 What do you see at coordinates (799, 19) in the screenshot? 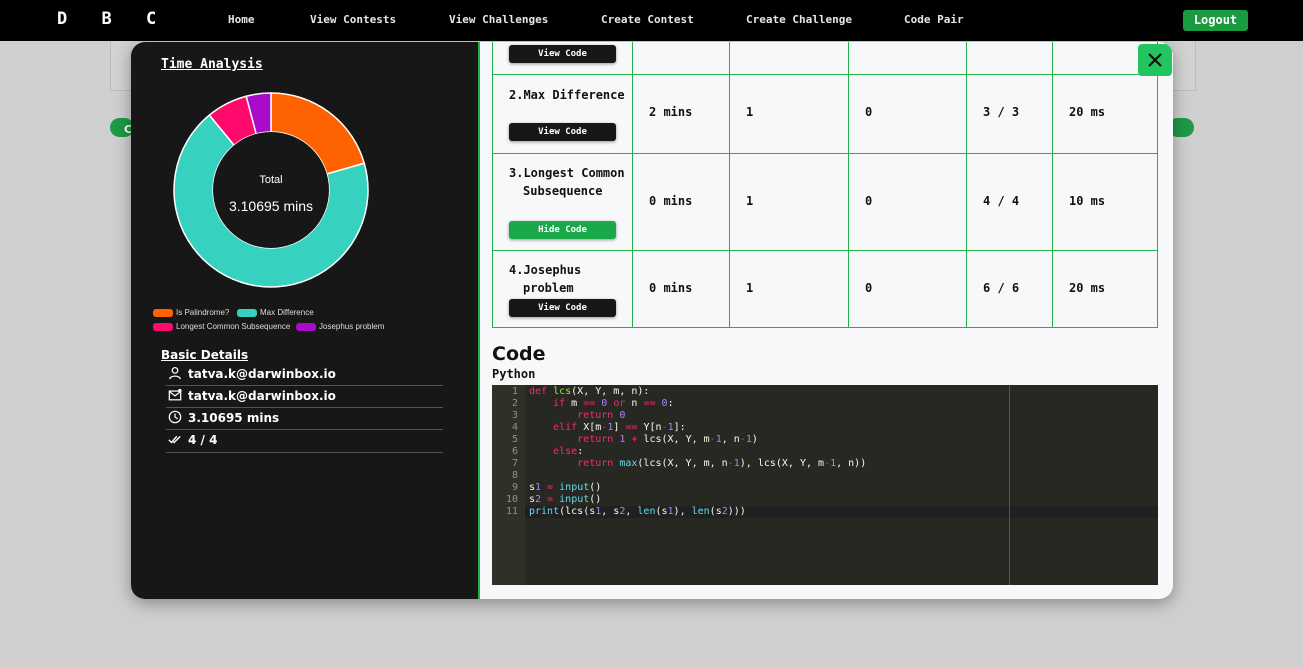
I see `nav-create-challenge: Create Challenge` at bounding box center [799, 19].